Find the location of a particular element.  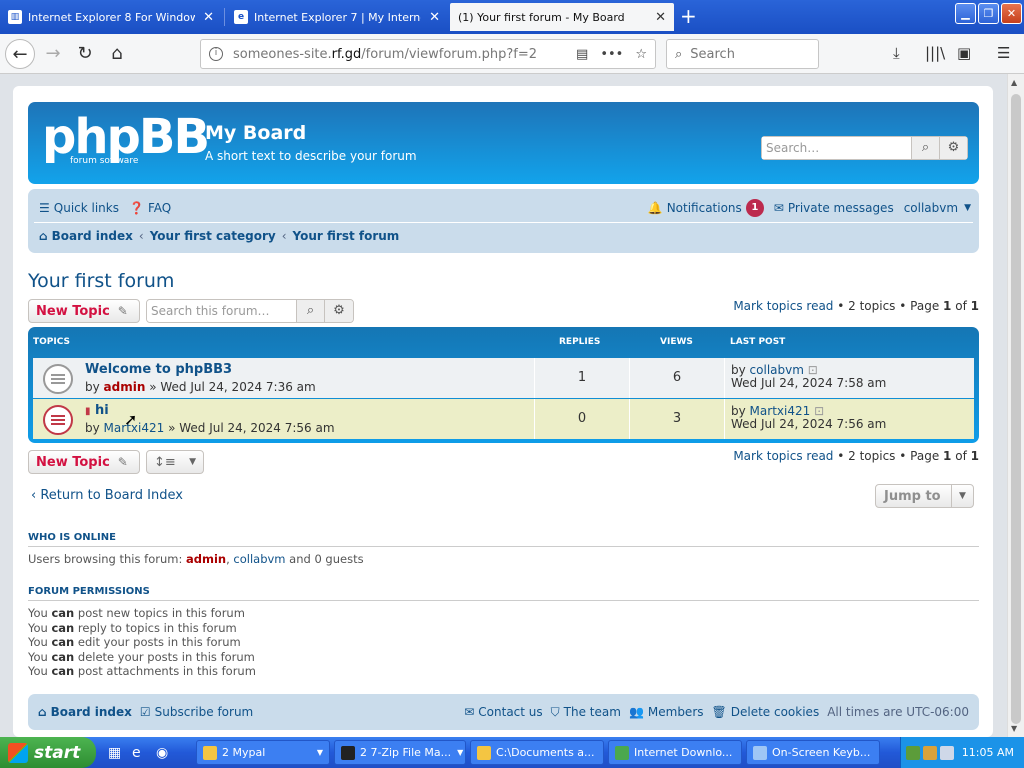

forum-title: Your first forum is located at coordinates (101, 281).